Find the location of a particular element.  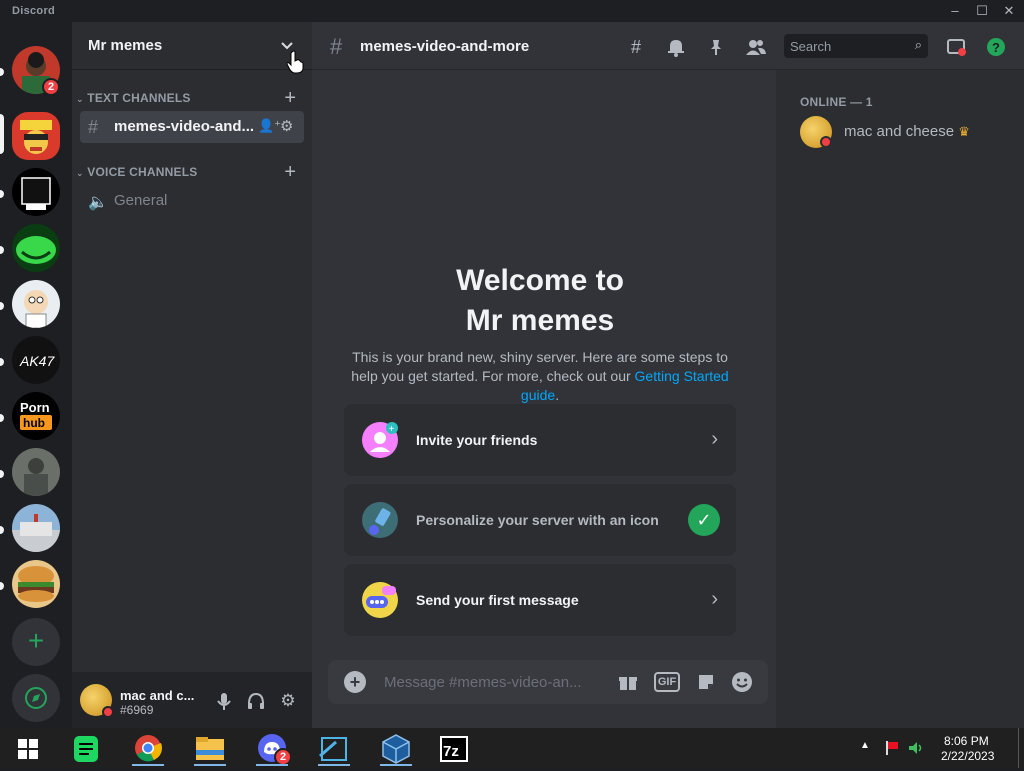

close-button: ✕ is located at coordinates (1009, 11).